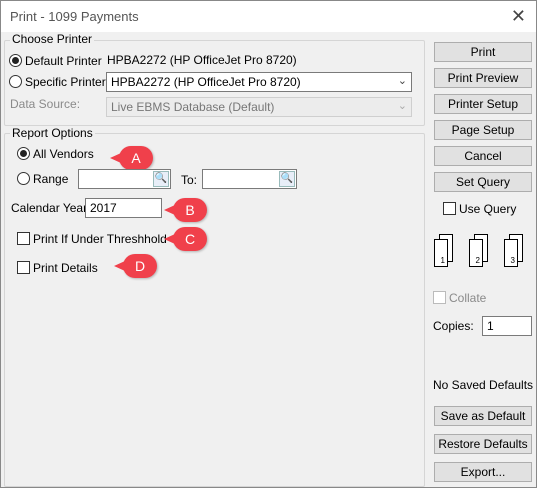  I want to click on specific-printer-select-value: HPBA2272 (HP OfficeJet Pro 8720), so click(206, 82).